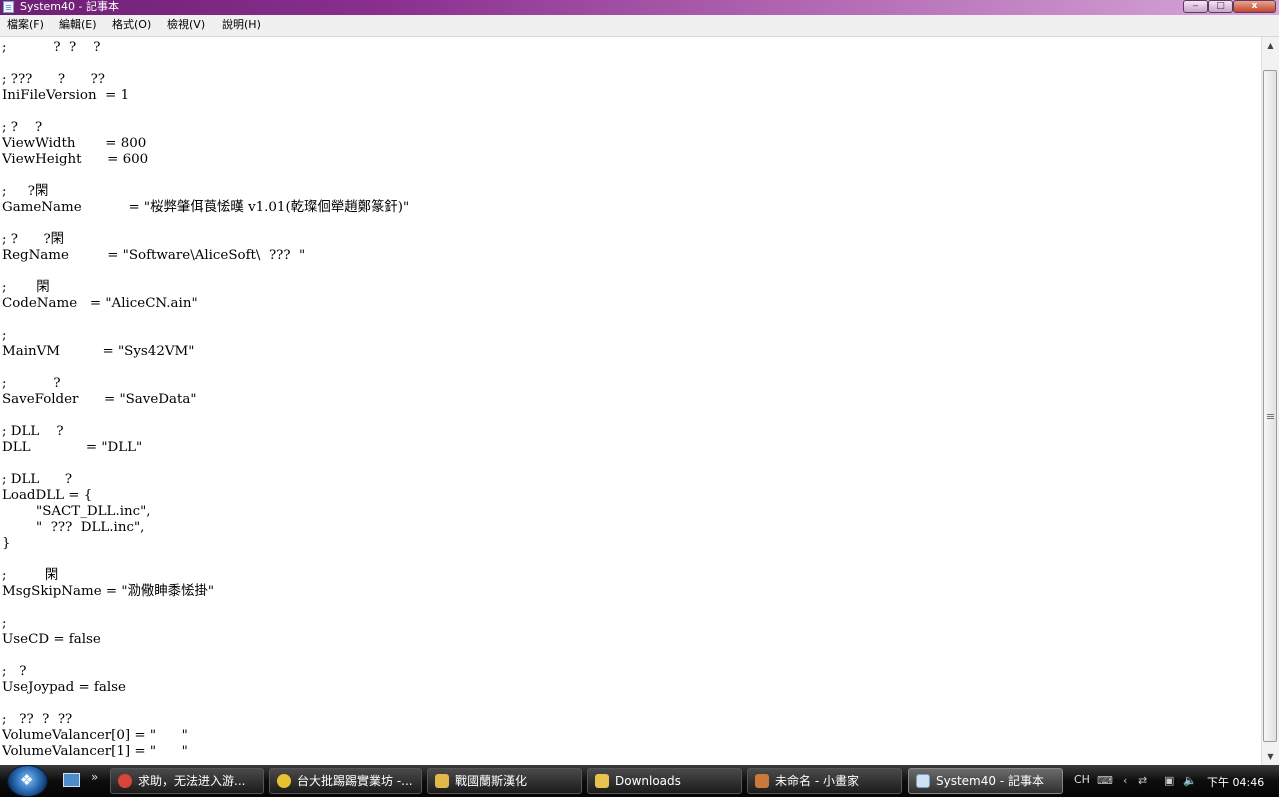 This screenshot has width=1279, height=797. Describe the element at coordinates (817, 781) in the screenshot. I see `taskbar-item-label: 未命名 - 小畫家` at that location.